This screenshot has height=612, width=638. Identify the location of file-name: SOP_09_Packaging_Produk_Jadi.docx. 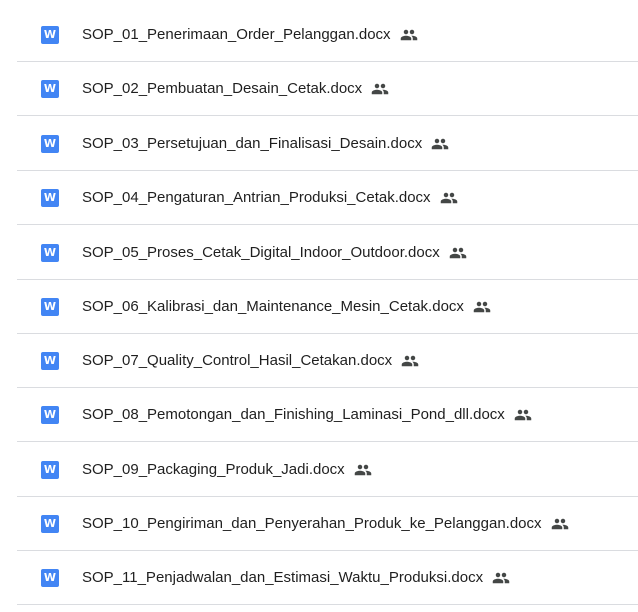
(213, 469).